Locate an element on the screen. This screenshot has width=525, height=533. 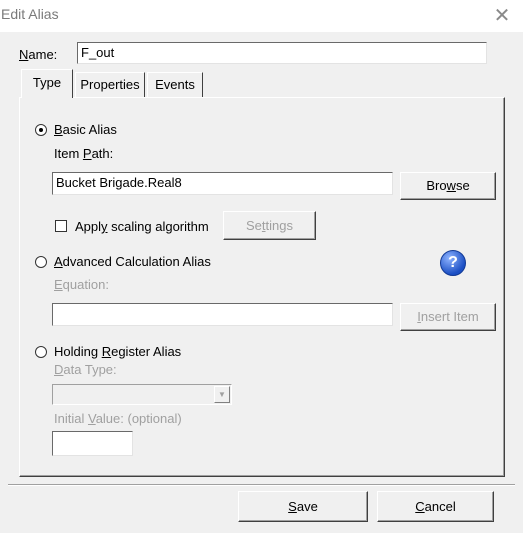
browse-button: Browse is located at coordinates (448, 186).